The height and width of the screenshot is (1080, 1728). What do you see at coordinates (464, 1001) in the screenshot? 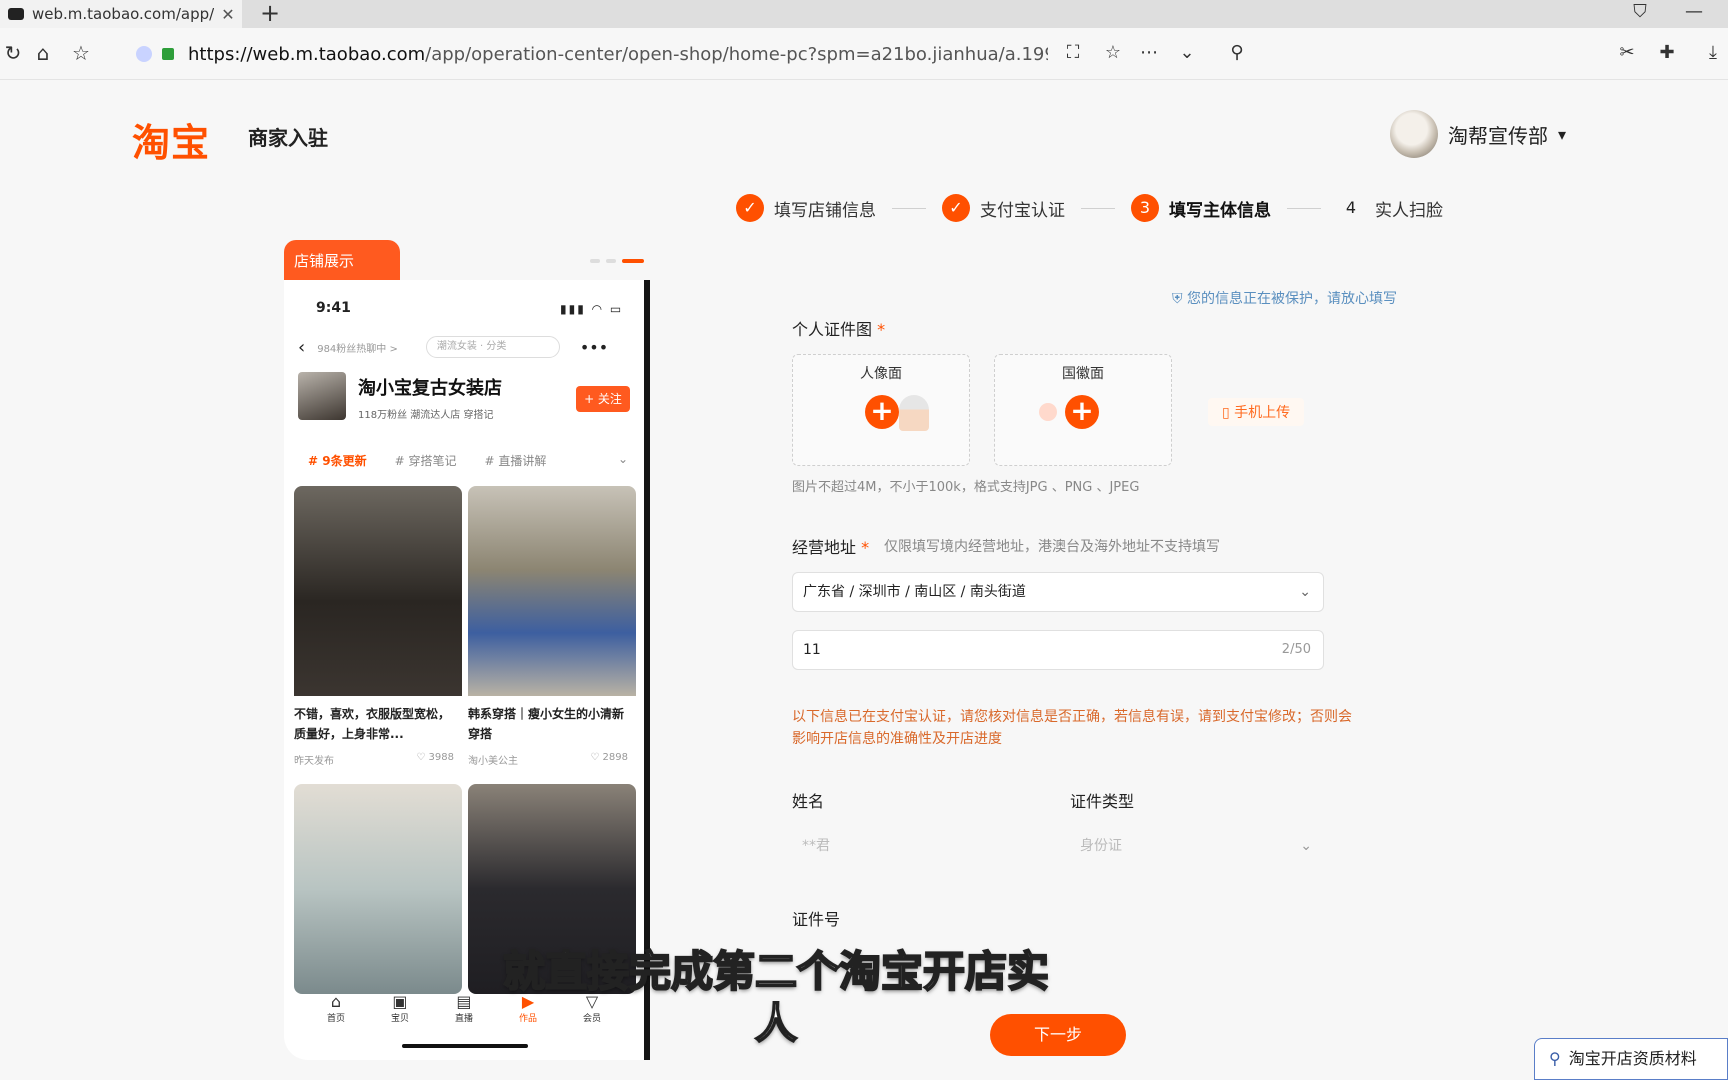
I see `live-icon: ▤` at bounding box center [464, 1001].